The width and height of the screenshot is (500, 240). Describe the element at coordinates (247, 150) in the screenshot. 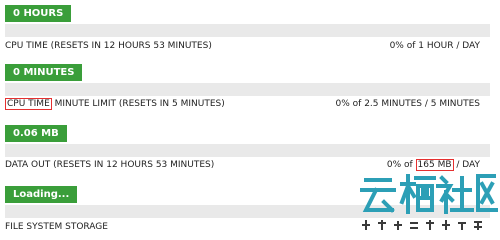

I see `data-out-progress-bar` at that location.